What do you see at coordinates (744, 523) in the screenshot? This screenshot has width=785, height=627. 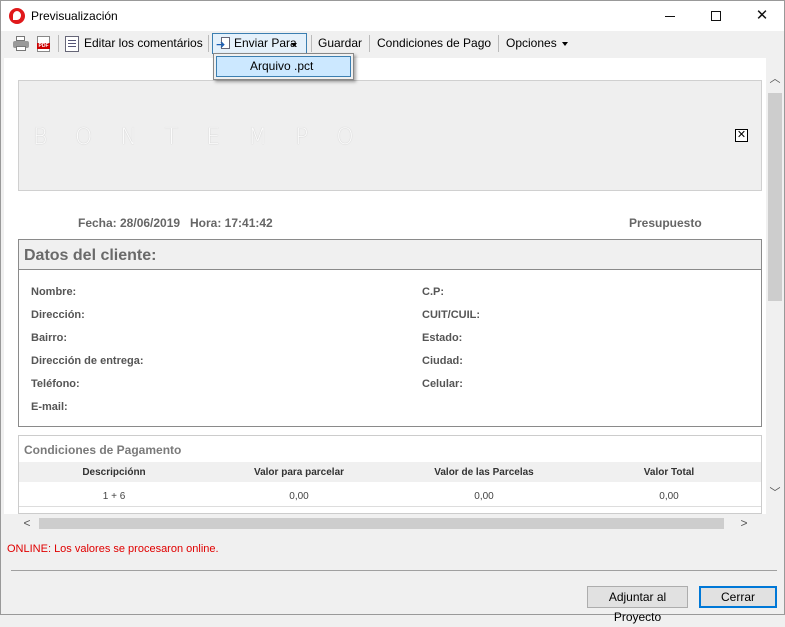 I see `scroll-right-icon: >` at bounding box center [744, 523].